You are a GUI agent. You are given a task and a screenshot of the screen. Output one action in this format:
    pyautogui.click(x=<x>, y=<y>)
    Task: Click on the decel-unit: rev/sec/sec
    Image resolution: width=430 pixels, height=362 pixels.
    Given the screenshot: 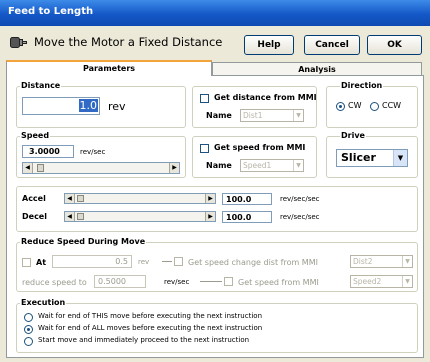 What is the action you would take?
    pyautogui.click(x=300, y=217)
    